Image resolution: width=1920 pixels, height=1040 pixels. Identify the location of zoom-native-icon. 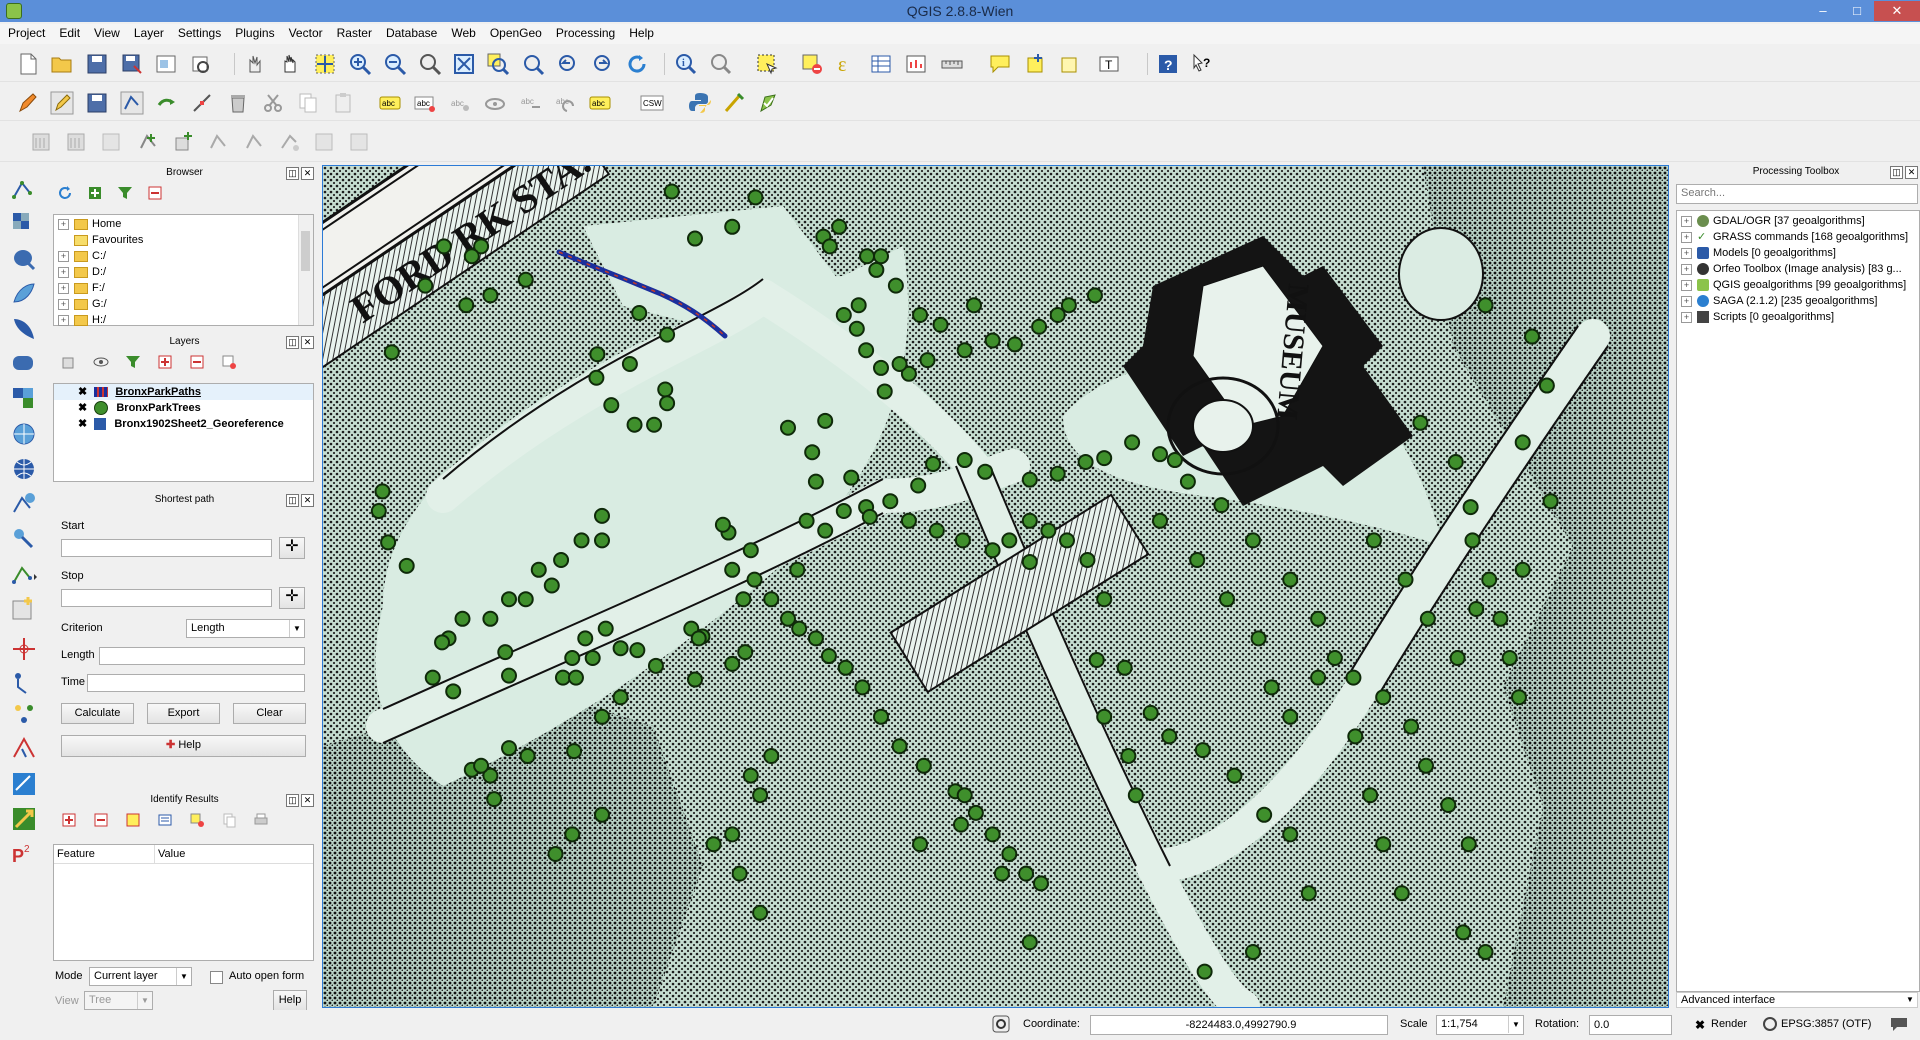
(430, 64).